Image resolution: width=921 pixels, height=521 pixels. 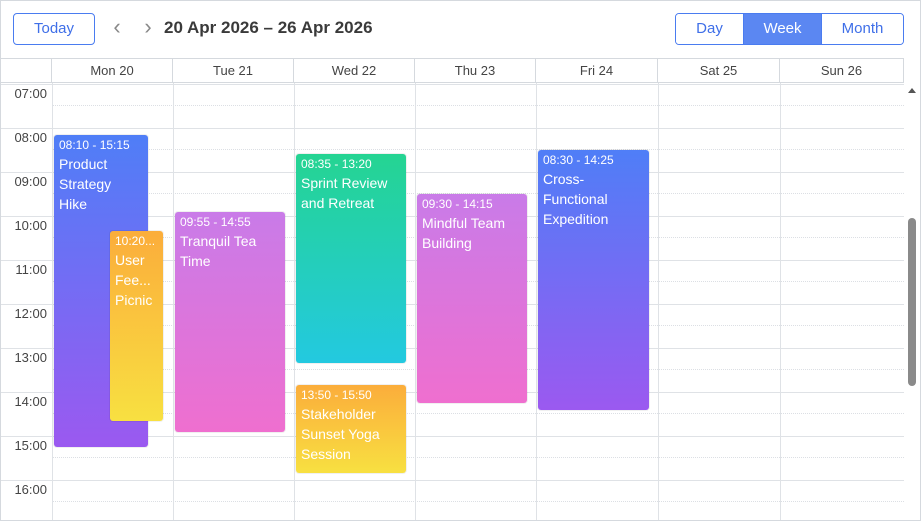 What do you see at coordinates (719, 70) in the screenshot?
I see `day-header: Sat 25` at bounding box center [719, 70].